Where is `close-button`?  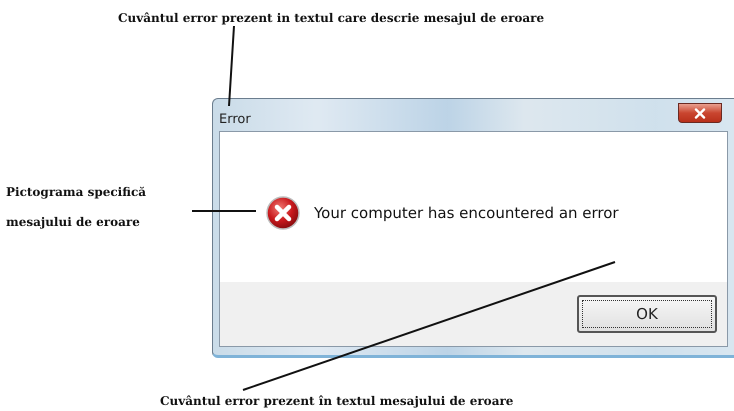 close-button is located at coordinates (700, 113).